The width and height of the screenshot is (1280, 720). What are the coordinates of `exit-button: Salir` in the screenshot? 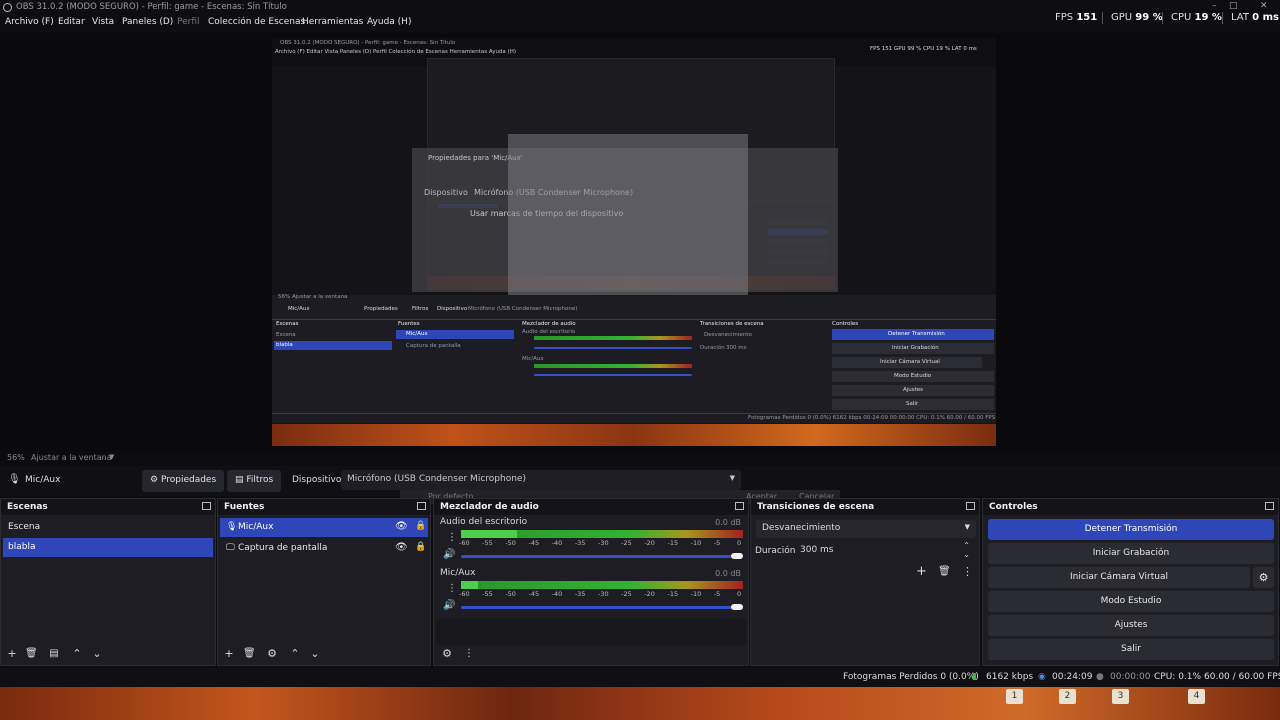 It's located at (1131, 649).